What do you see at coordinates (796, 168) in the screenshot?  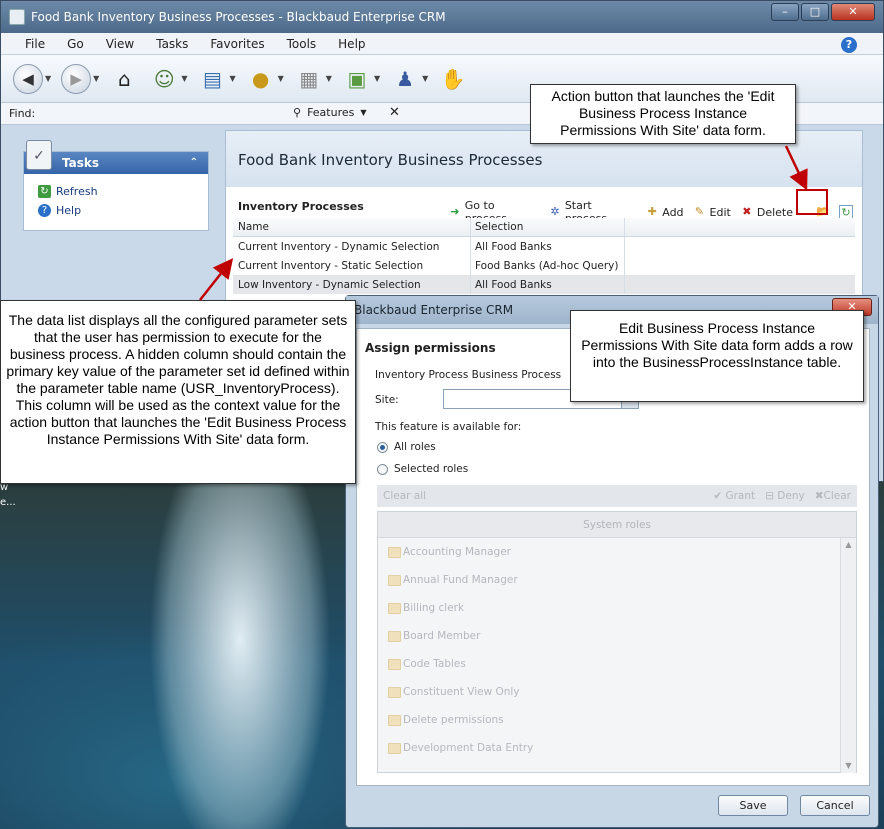 I see `arrow-to-action-button` at bounding box center [796, 168].